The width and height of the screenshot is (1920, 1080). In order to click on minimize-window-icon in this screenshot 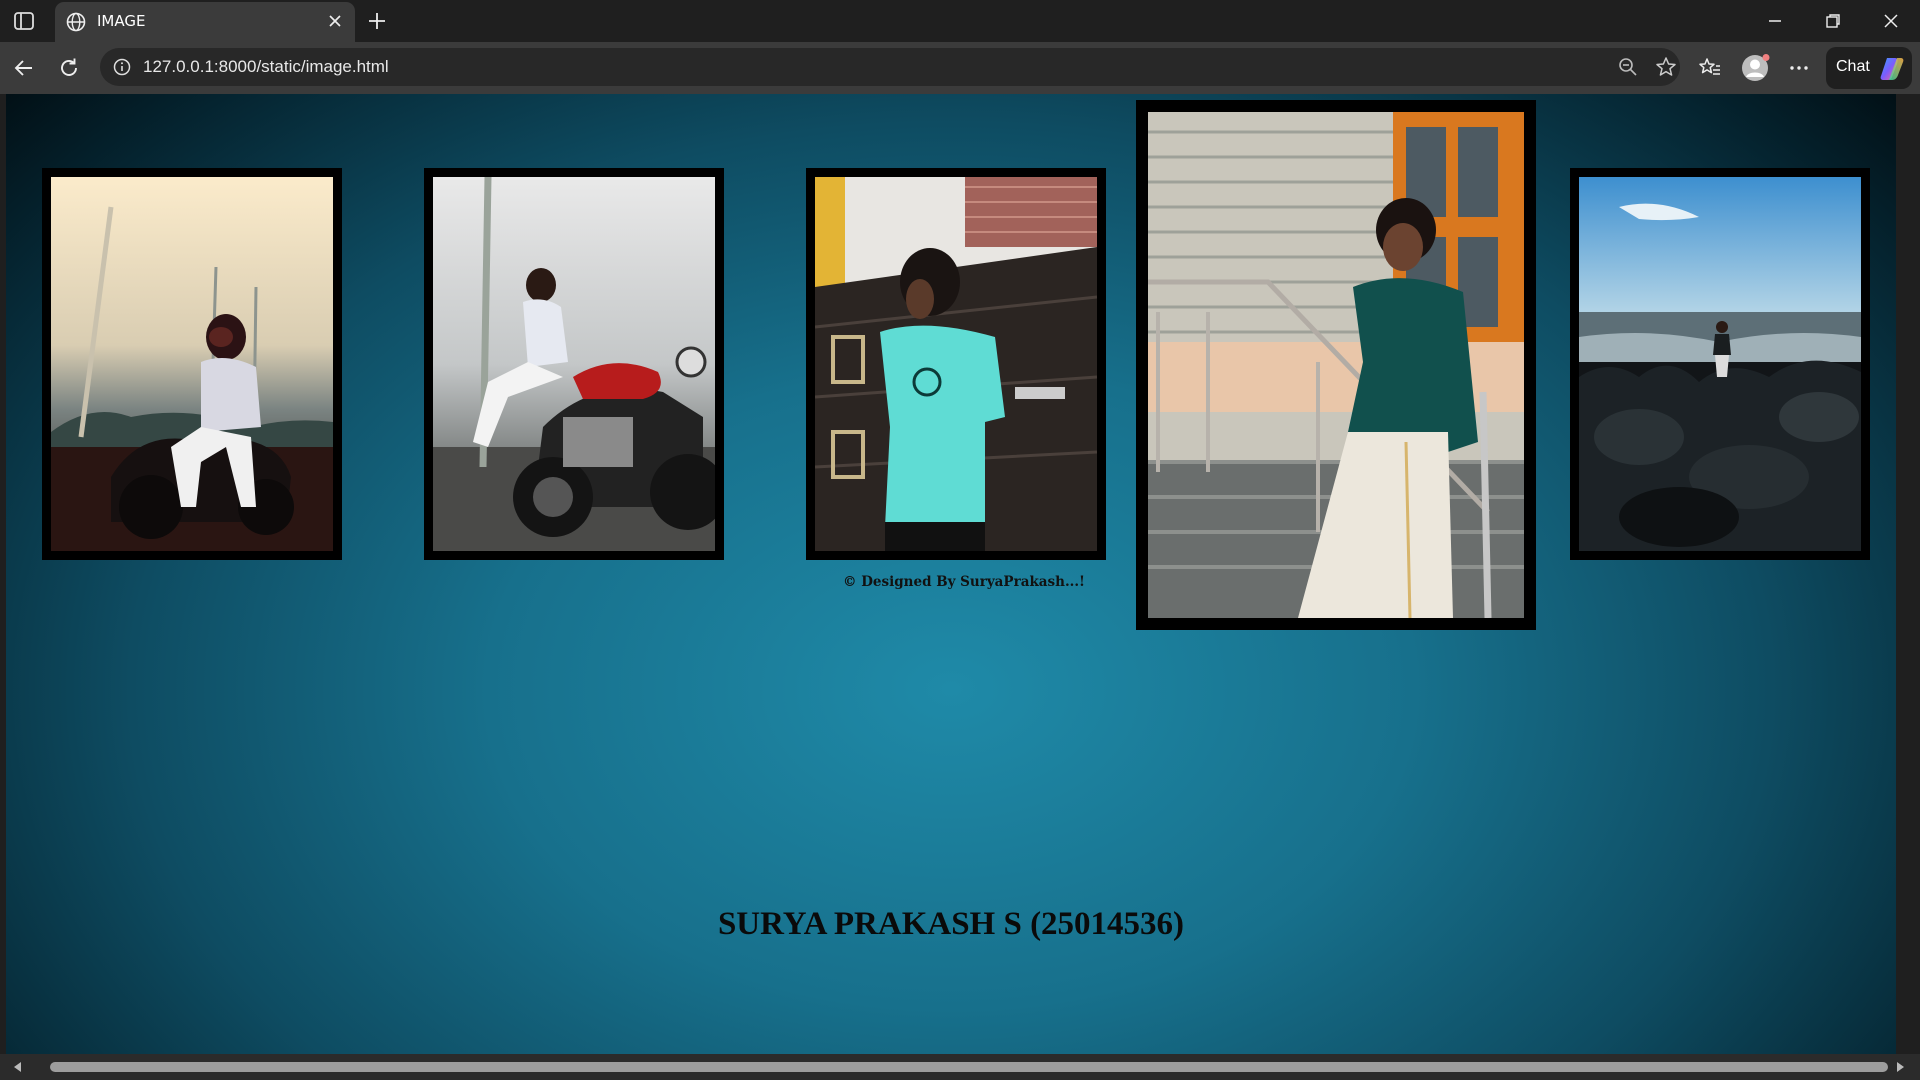, I will do `click(1775, 21)`.